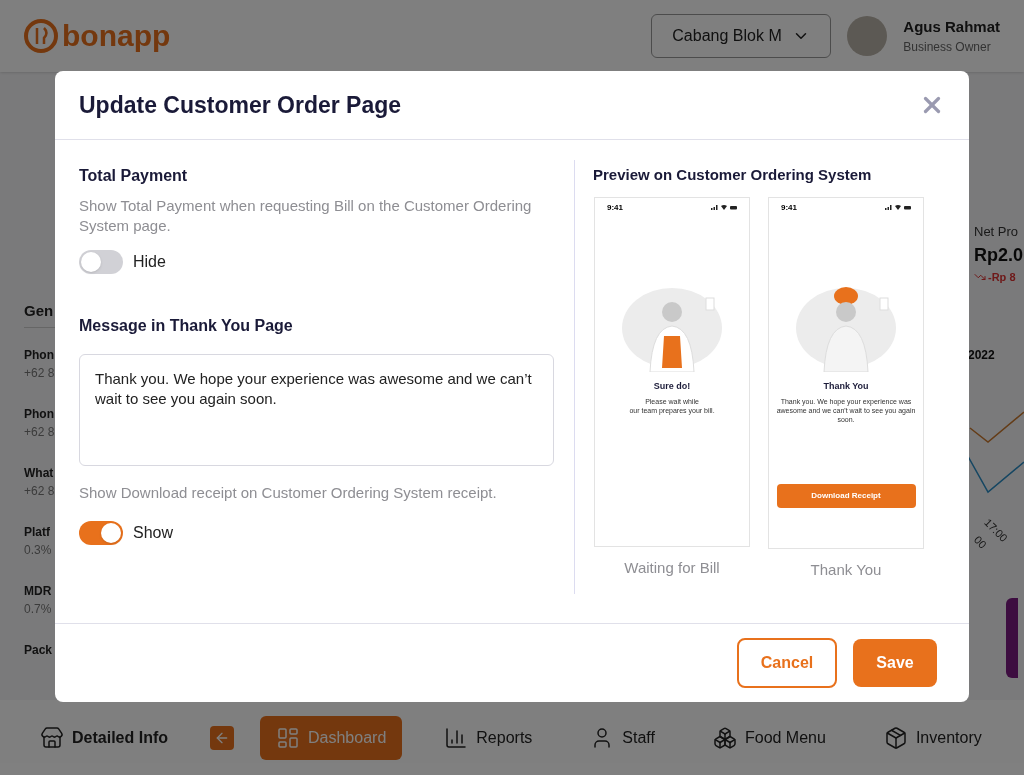 This screenshot has height=775, width=1024. What do you see at coordinates (999, 255) in the screenshot?
I see `metric-value: Rp2.0` at bounding box center [999, 255].